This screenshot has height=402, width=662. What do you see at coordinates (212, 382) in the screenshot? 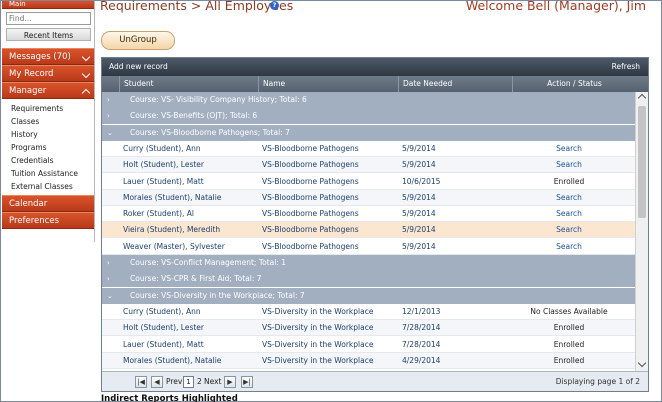
I see `next-label: Next` at bounding box center [212, 382].